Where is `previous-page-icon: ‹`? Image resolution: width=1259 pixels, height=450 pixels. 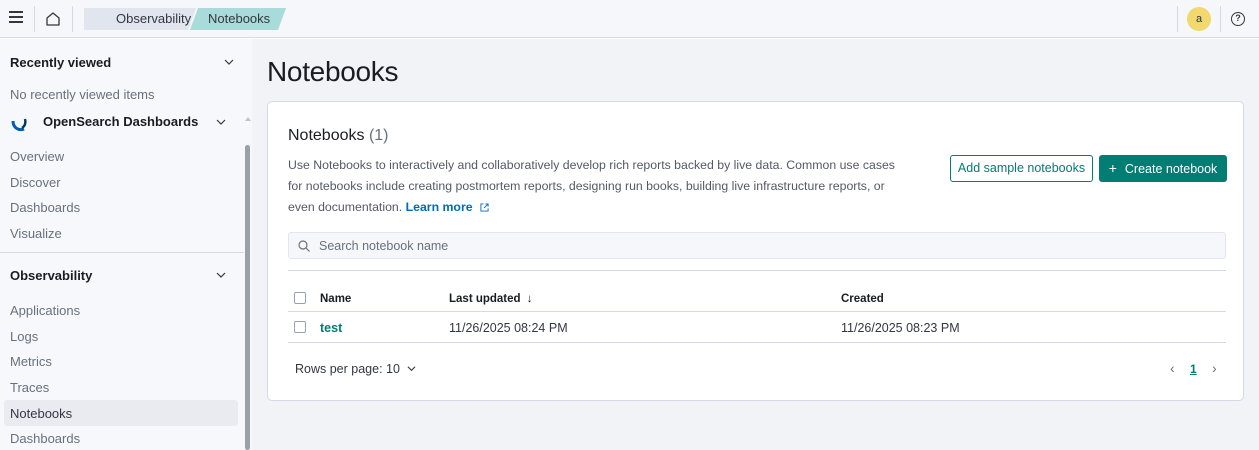 previous-page-icon: ‹ is located at coordinates (1172, 368).